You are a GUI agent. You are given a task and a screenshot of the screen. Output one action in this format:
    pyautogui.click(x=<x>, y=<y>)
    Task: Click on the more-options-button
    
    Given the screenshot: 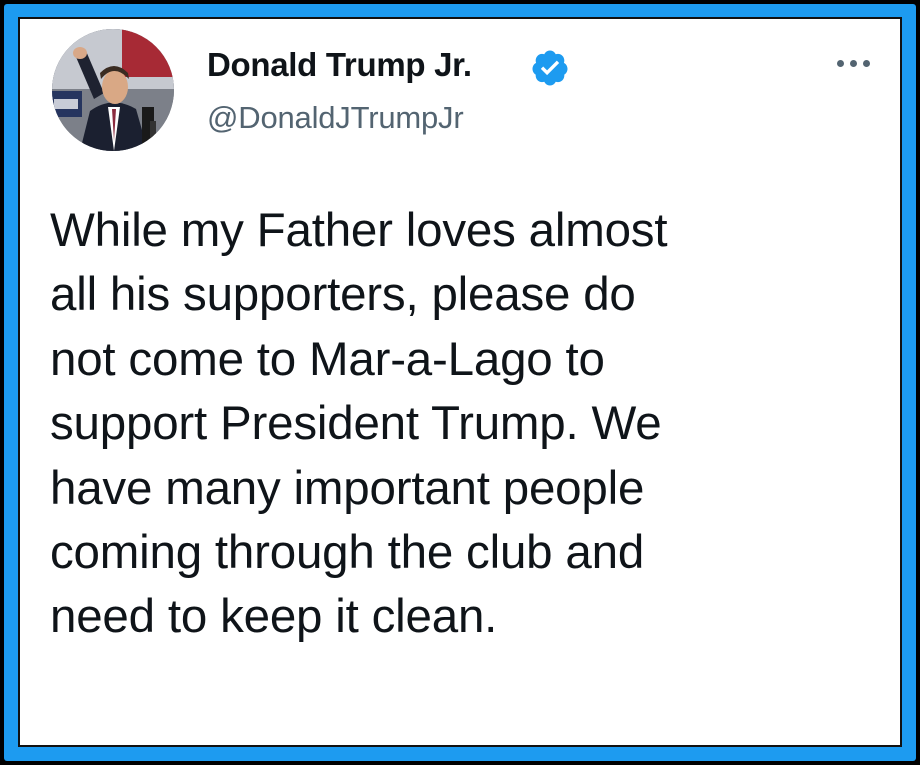 What is the action you would take?
    pyautogui.click(x=853, y=63)
    